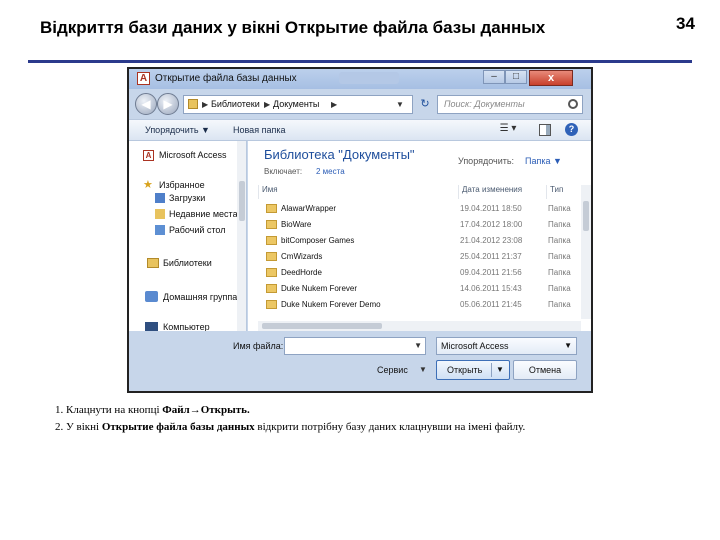  I want to click on minimize-button: –, so click(494, 77).